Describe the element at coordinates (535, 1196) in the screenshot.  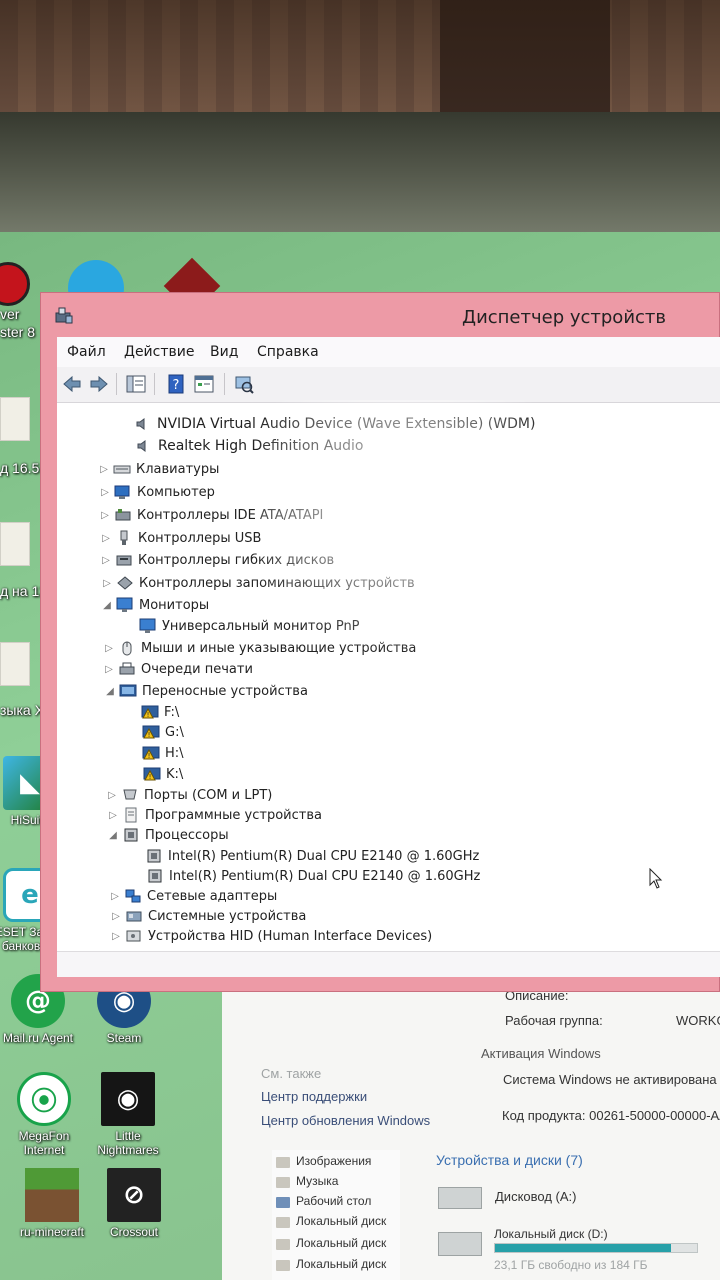
I see `floppy-drive-label: Дисковод (A:)` at that location.